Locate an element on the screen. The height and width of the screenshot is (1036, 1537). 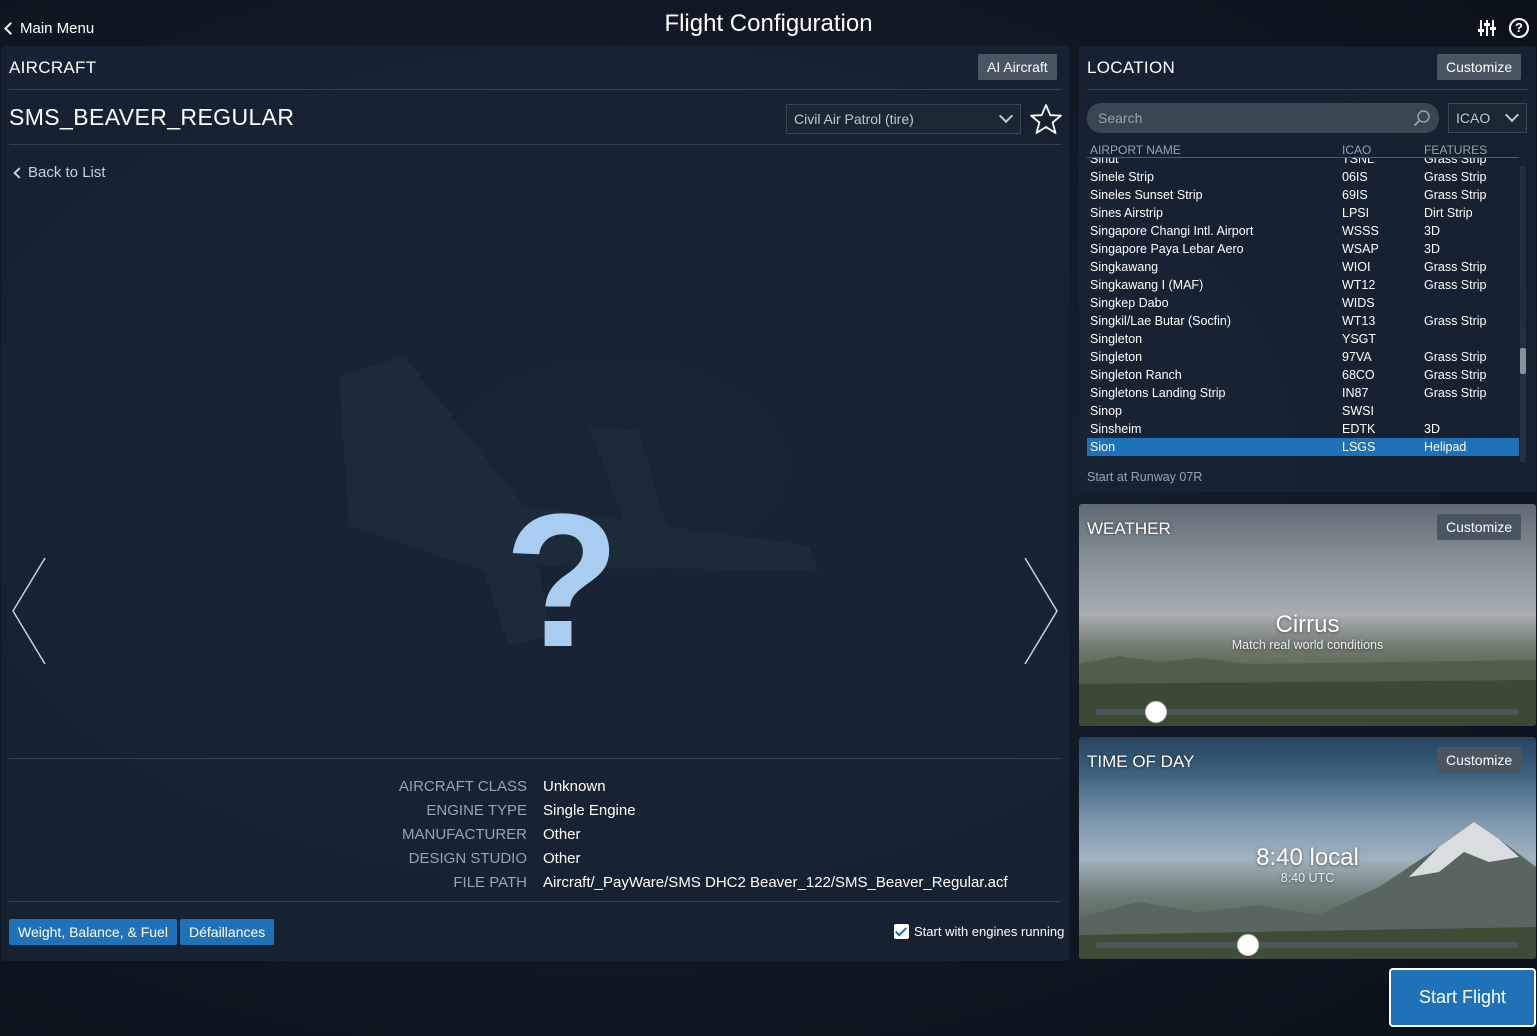
previous-aircraft-arrow-icon is located at coordinates (29, 611).